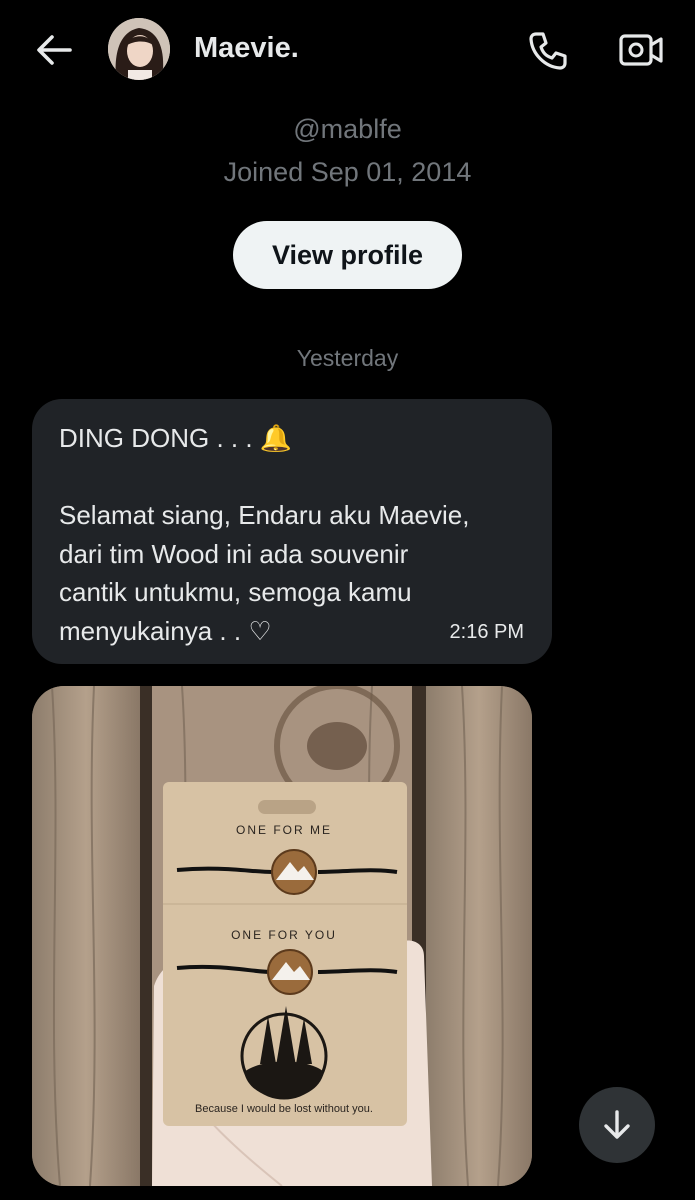 The height and width of the screenshot is (1200, 695). What do you see at coordinates (284, 830) in the screenshot?
I see `card-top-text: ONE FOR ME` at bounding box center [284, 830].